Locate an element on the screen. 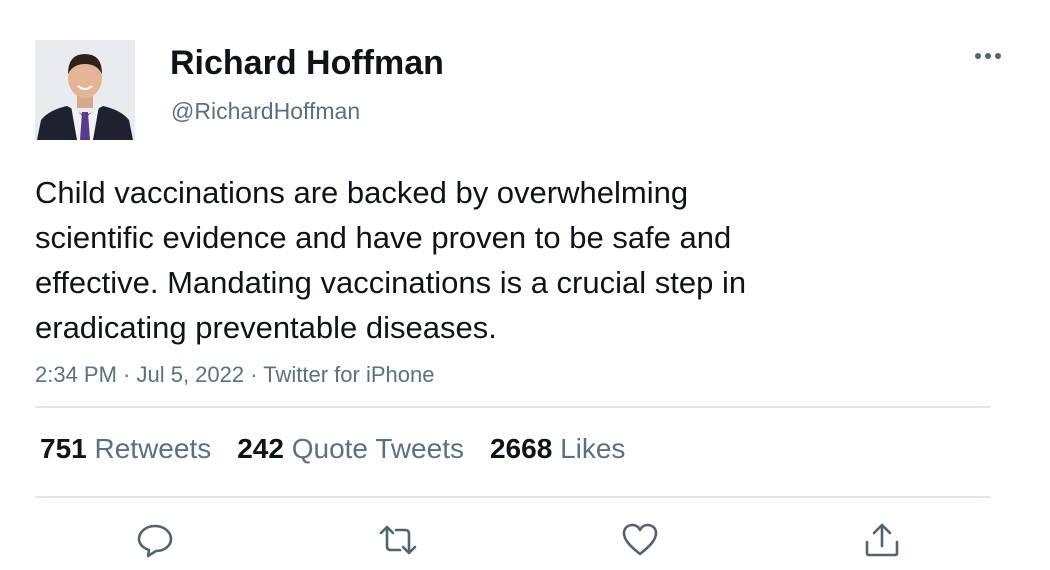 The width and height of the screenshot is (1050, 570). profile-photo-icon is located at coordinates (85, 90).